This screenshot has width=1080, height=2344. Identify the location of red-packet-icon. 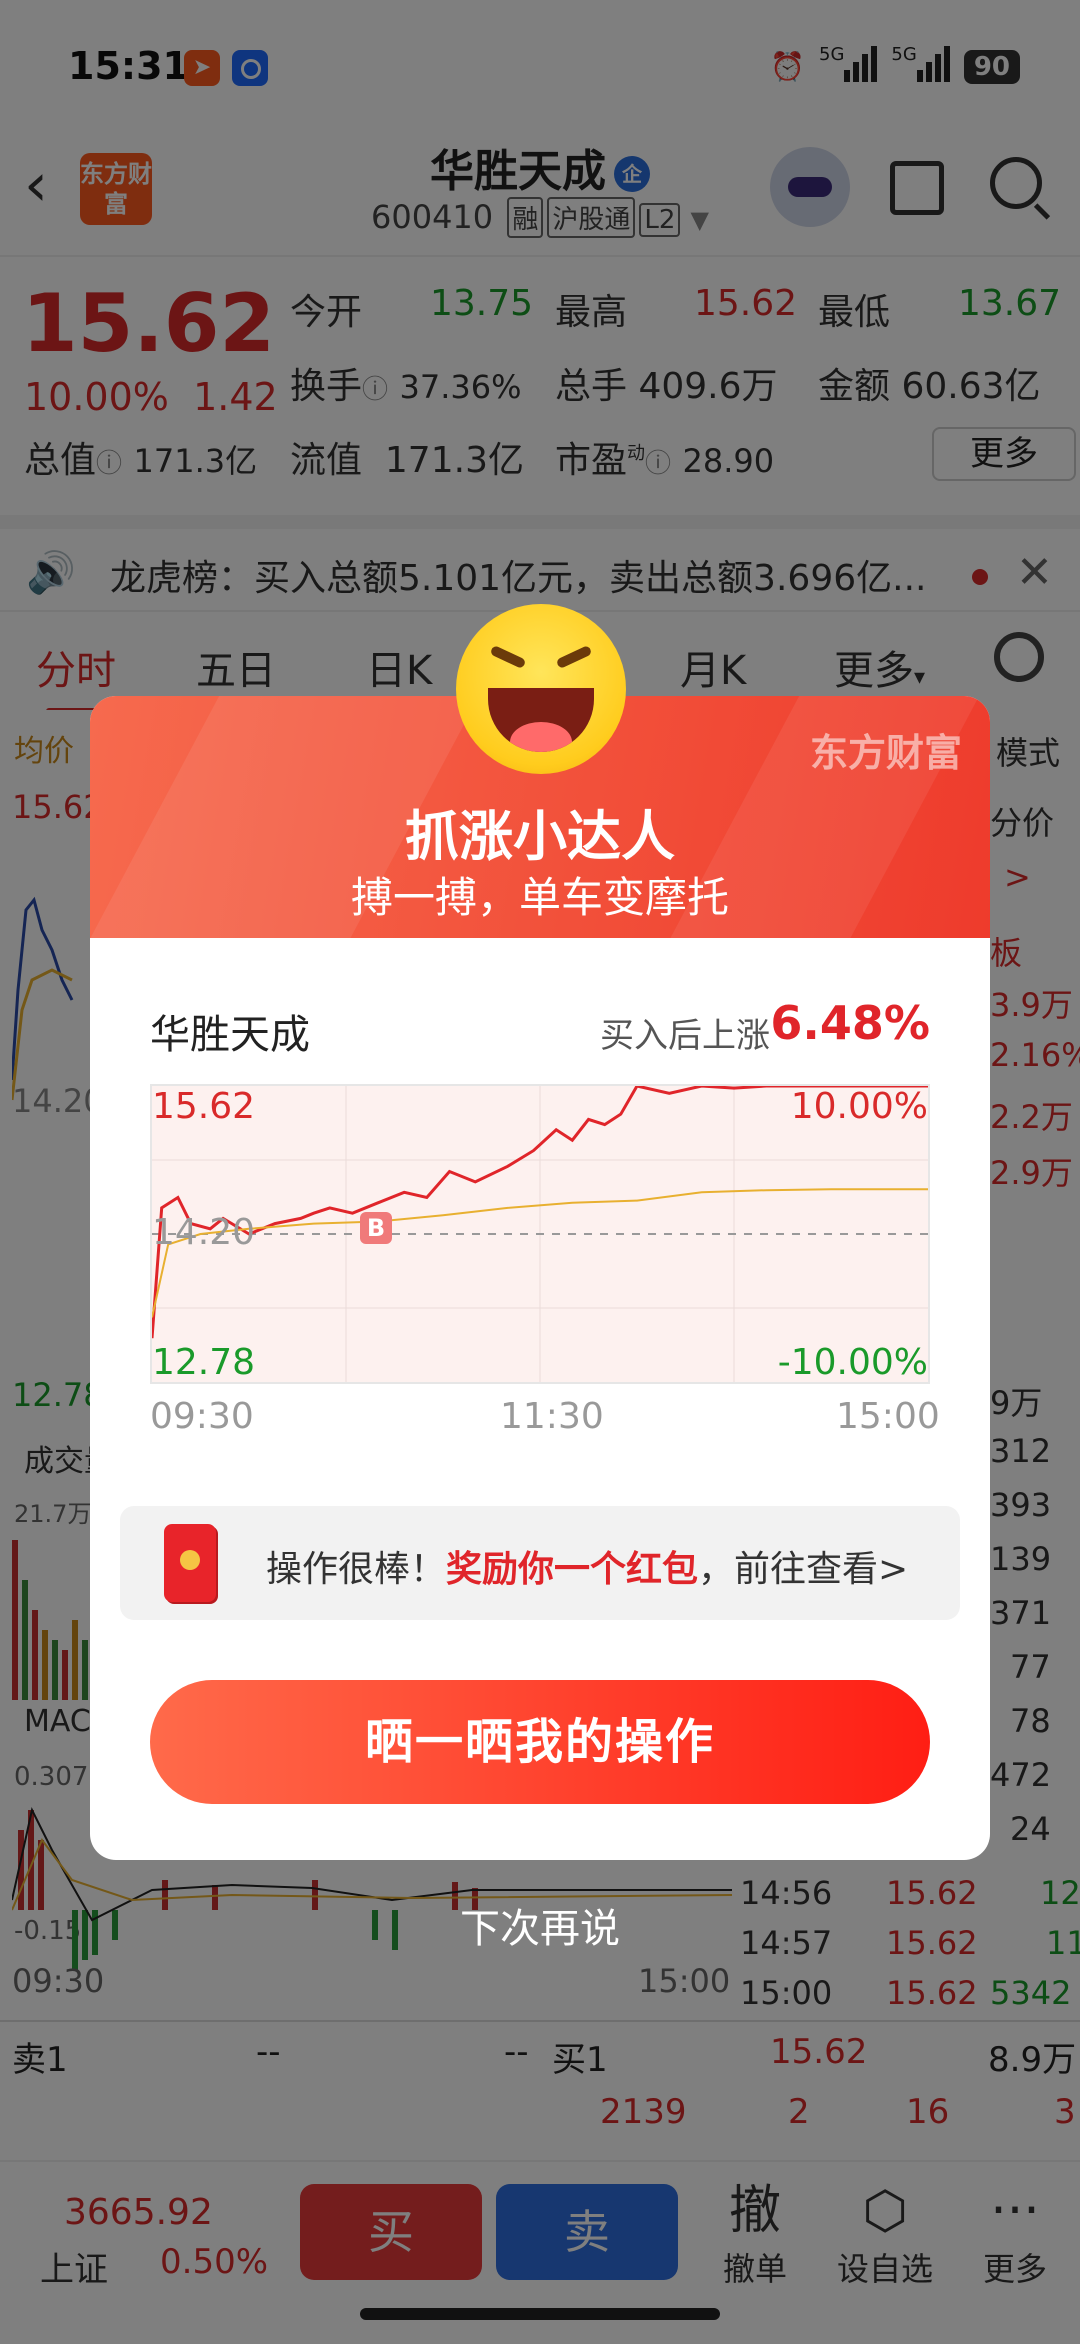
(190, 1563).